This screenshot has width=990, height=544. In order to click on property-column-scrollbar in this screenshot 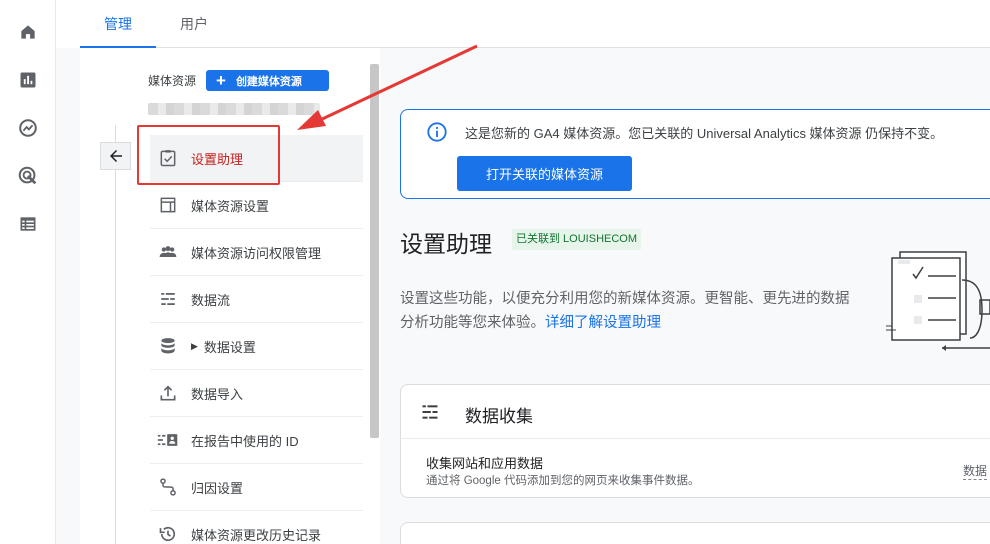, I will do `click(374, 251)`.